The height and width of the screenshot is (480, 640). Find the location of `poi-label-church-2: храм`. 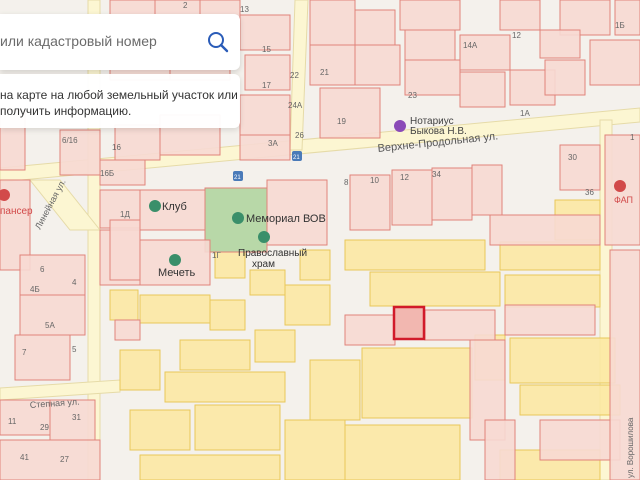

poi-label-church-2: храм is located at coordinates (263, 264).